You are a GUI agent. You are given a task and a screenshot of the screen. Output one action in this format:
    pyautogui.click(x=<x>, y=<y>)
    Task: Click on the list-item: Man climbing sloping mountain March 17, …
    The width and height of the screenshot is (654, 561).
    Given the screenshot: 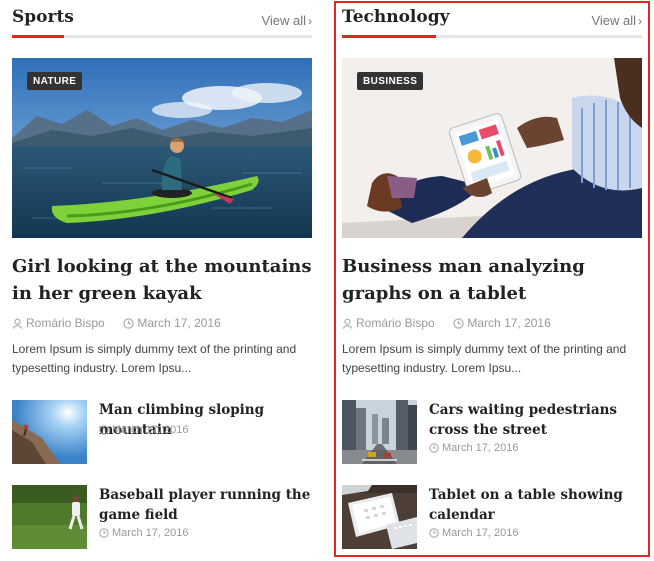 What is the action you would take?
    pyautogui.click(x=162, y=433)
    